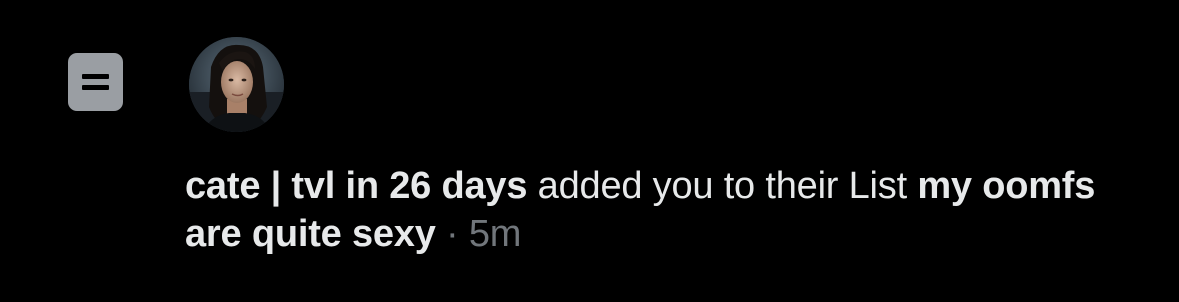 This screenshot has width=1179, height=302. I want to click on action-text: added you to their List, so click(722, 186).